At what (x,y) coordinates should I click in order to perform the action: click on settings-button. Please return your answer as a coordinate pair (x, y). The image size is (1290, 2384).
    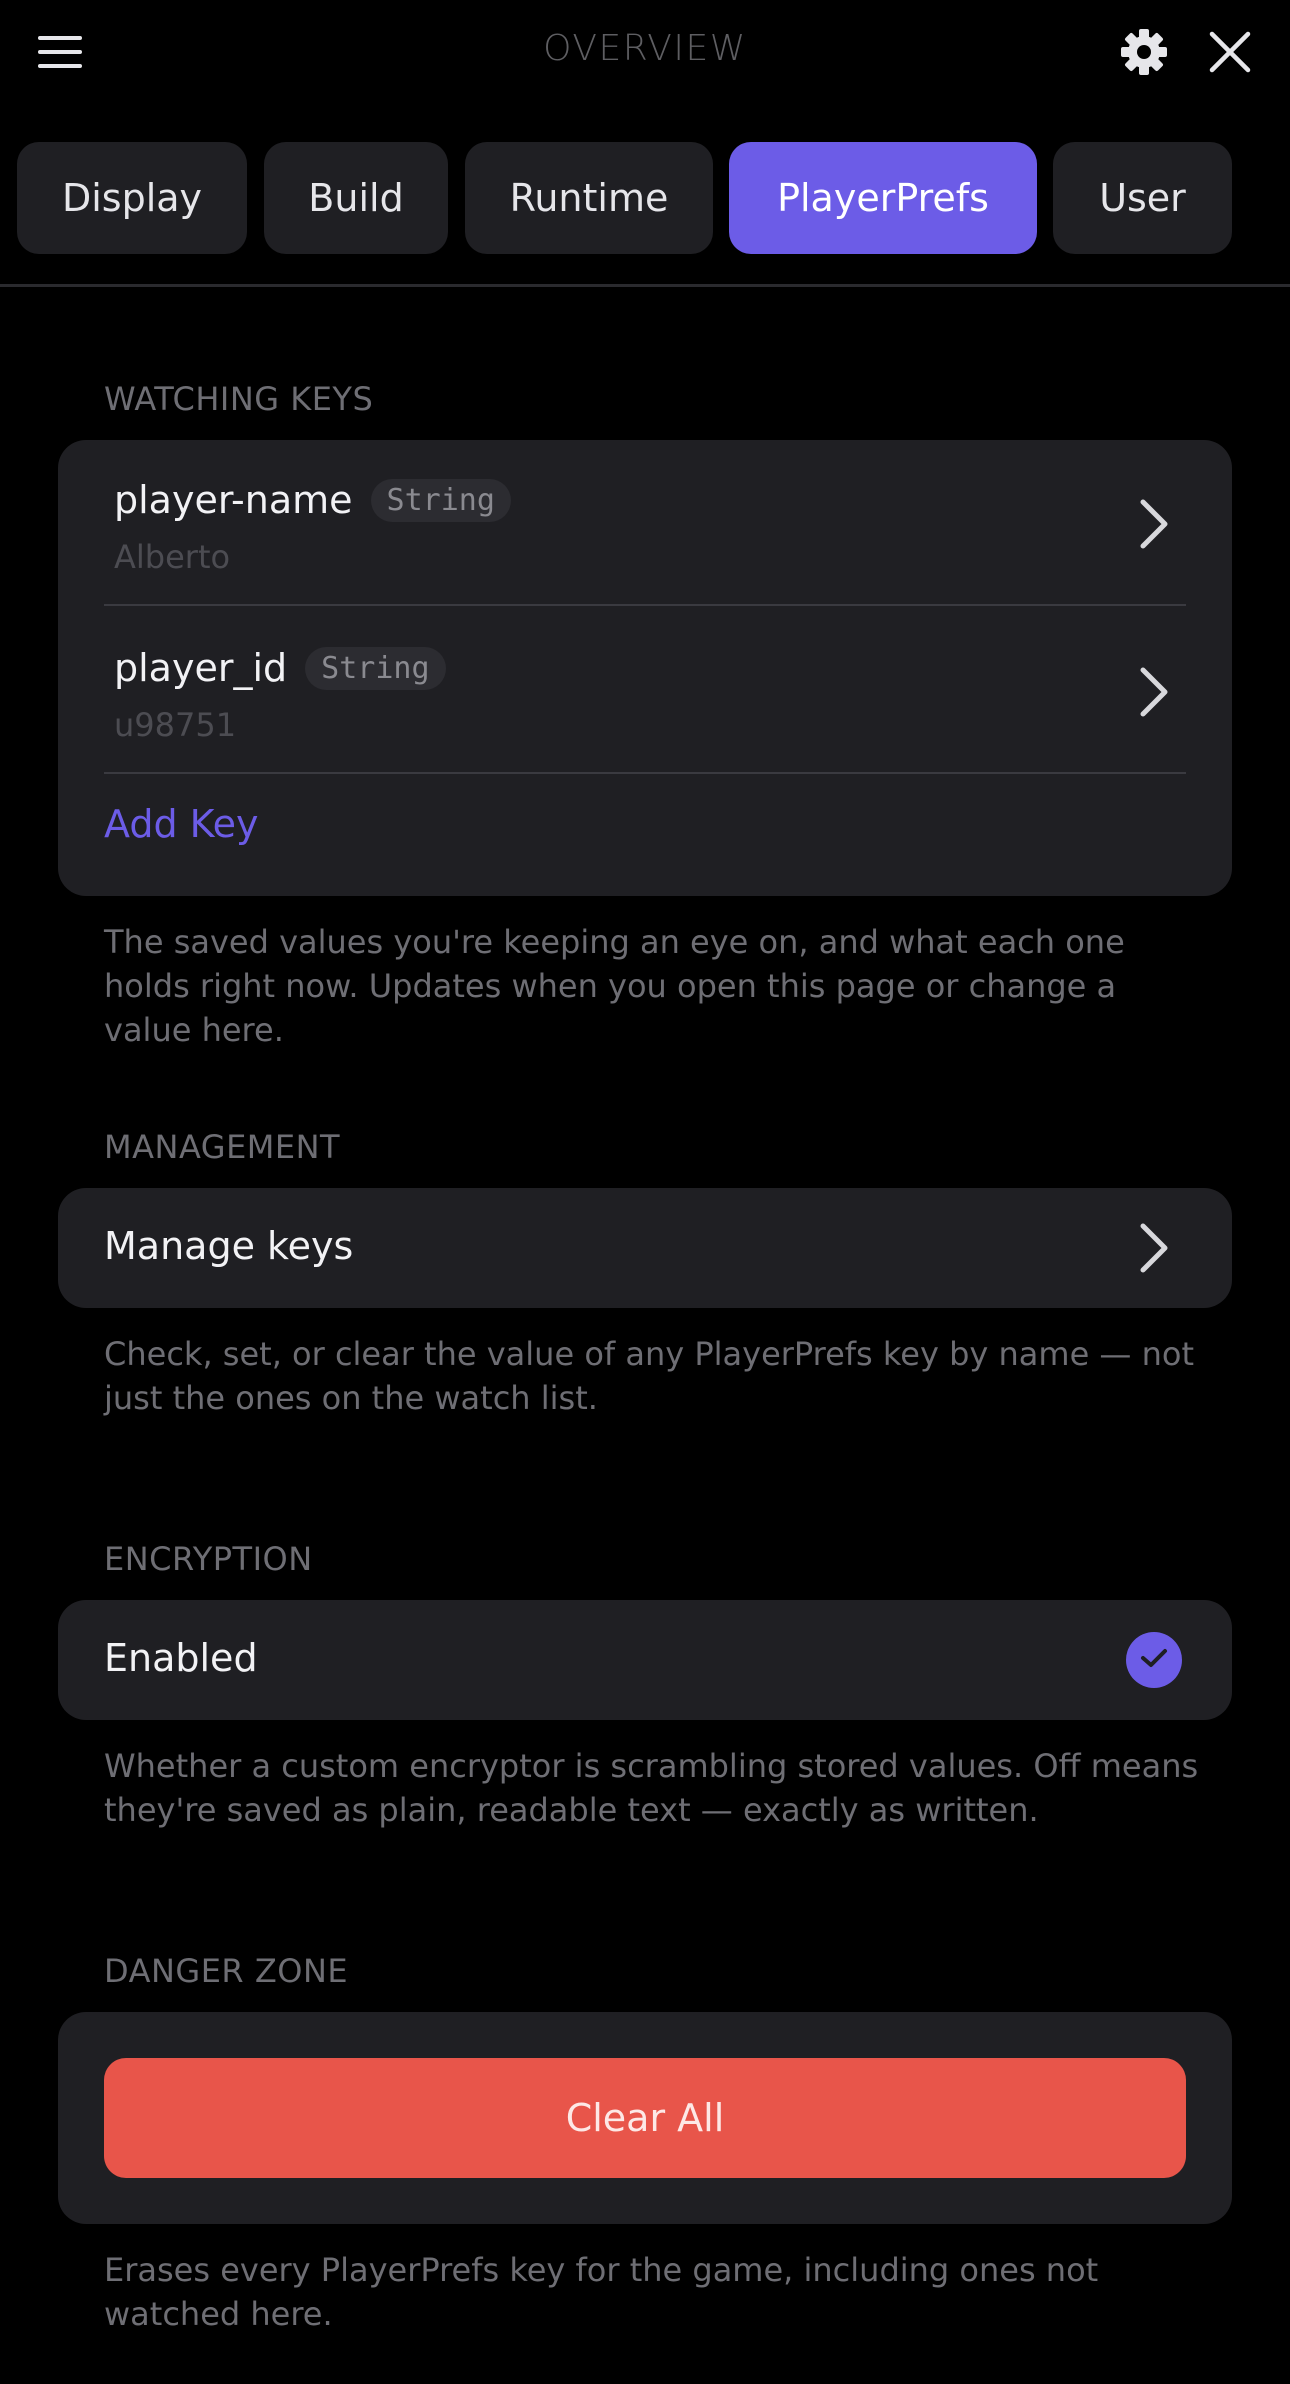
    Looking at the image, I should click on (1144, 54).